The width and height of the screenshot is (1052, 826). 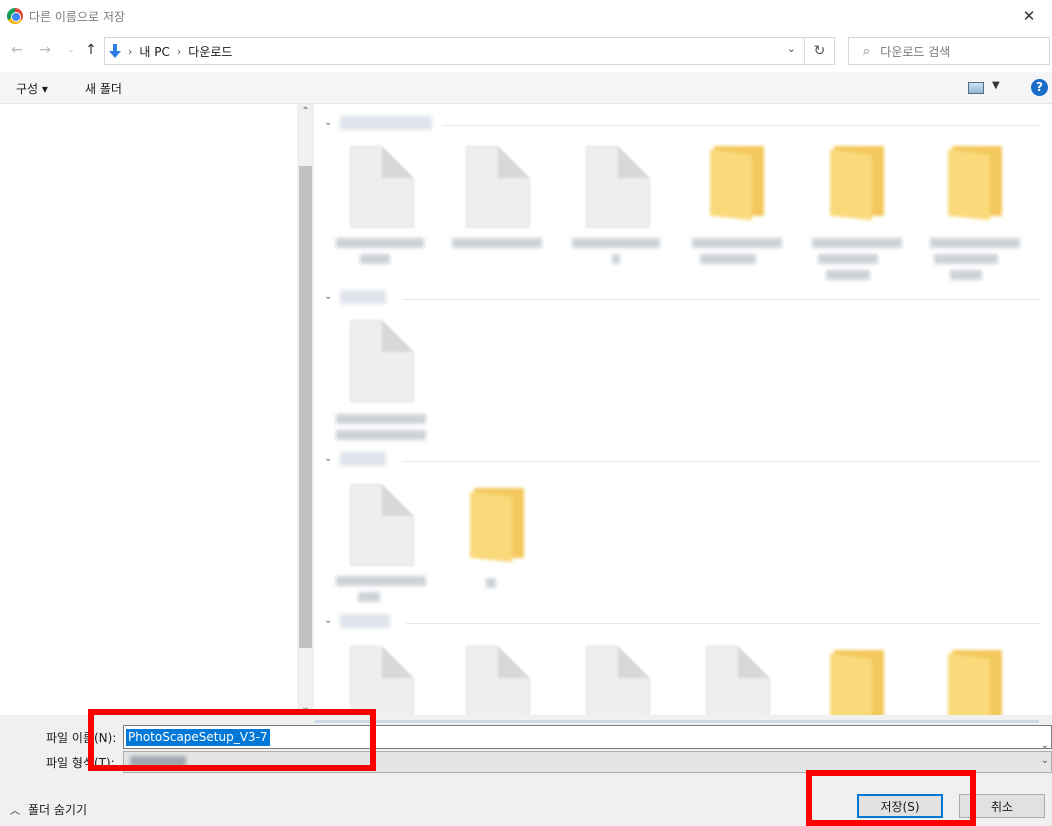 I want to click on hide-folders-toggle: ︿ 폴더 숨기기, so click(x=48, y=809).